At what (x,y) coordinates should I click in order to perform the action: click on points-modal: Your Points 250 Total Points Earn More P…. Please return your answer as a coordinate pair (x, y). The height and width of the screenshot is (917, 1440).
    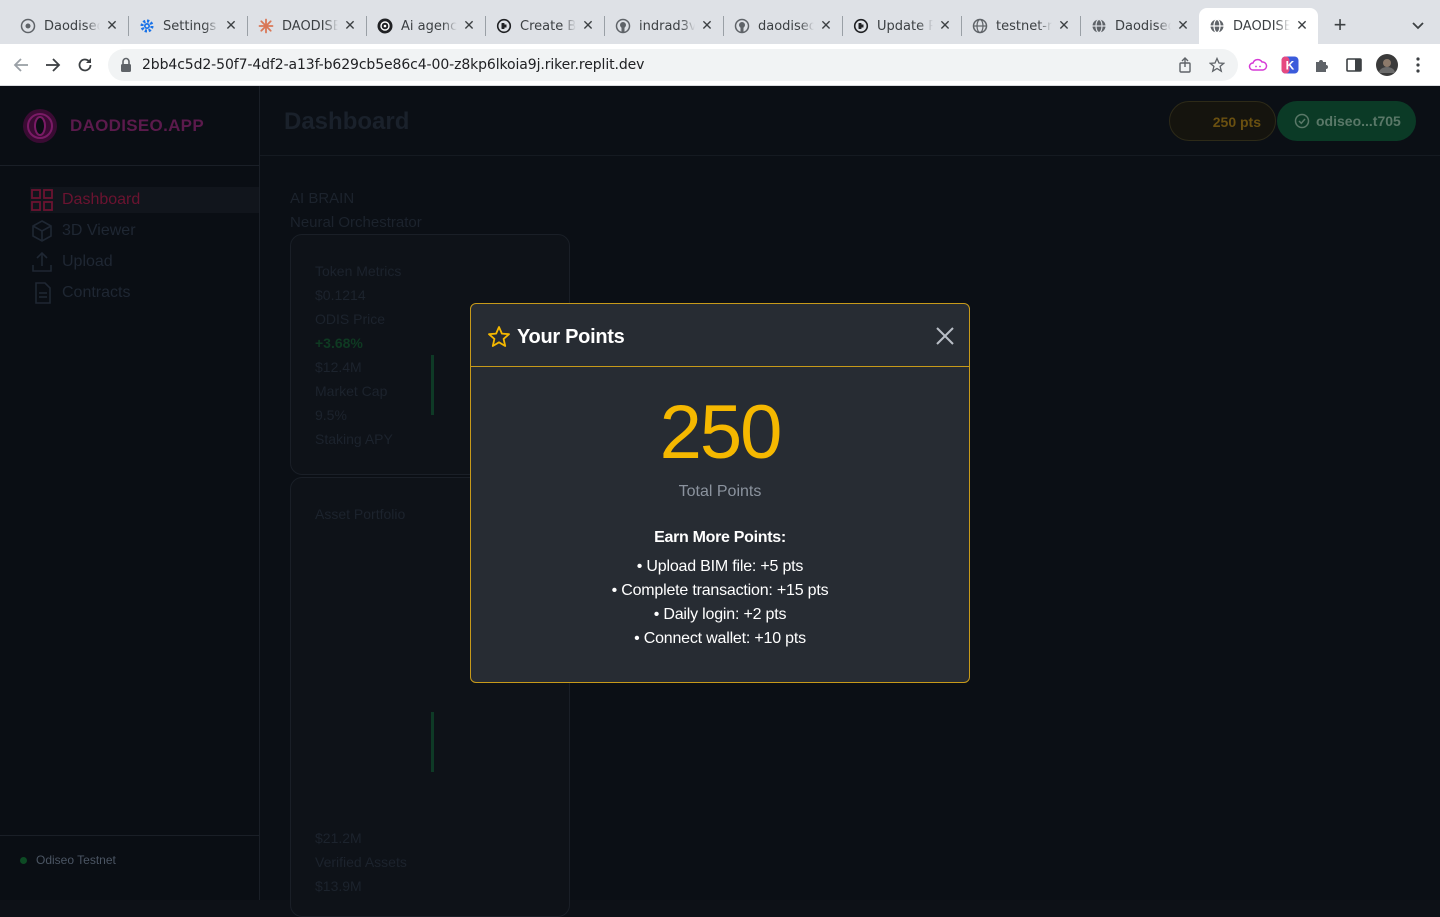
    Looking at the image, I should click on (720, 493).